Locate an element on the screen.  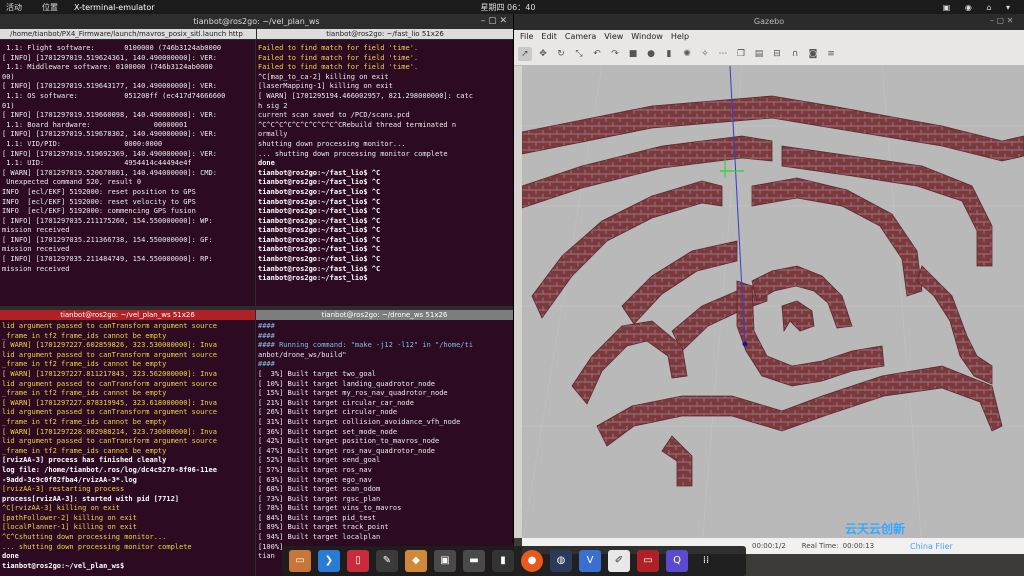
menu-edit: Edit is located at coordinates (549, 36).